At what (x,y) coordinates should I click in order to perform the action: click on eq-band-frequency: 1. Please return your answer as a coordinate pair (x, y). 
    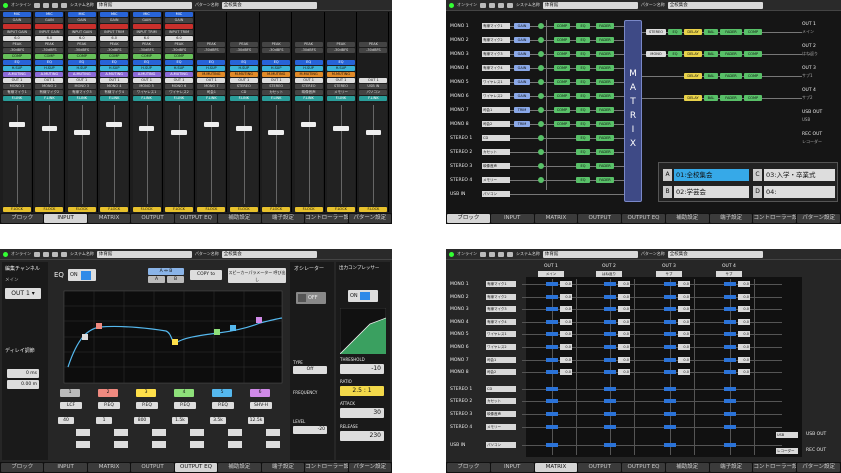
    Looking at the image, I should click on (104, 420).